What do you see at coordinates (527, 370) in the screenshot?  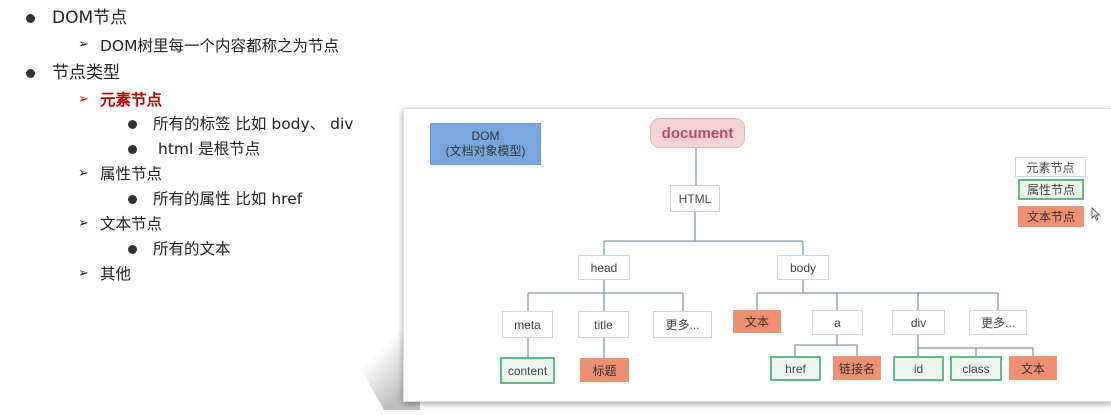 I see `node-content-attr: content` at bounding box center [527, 370].